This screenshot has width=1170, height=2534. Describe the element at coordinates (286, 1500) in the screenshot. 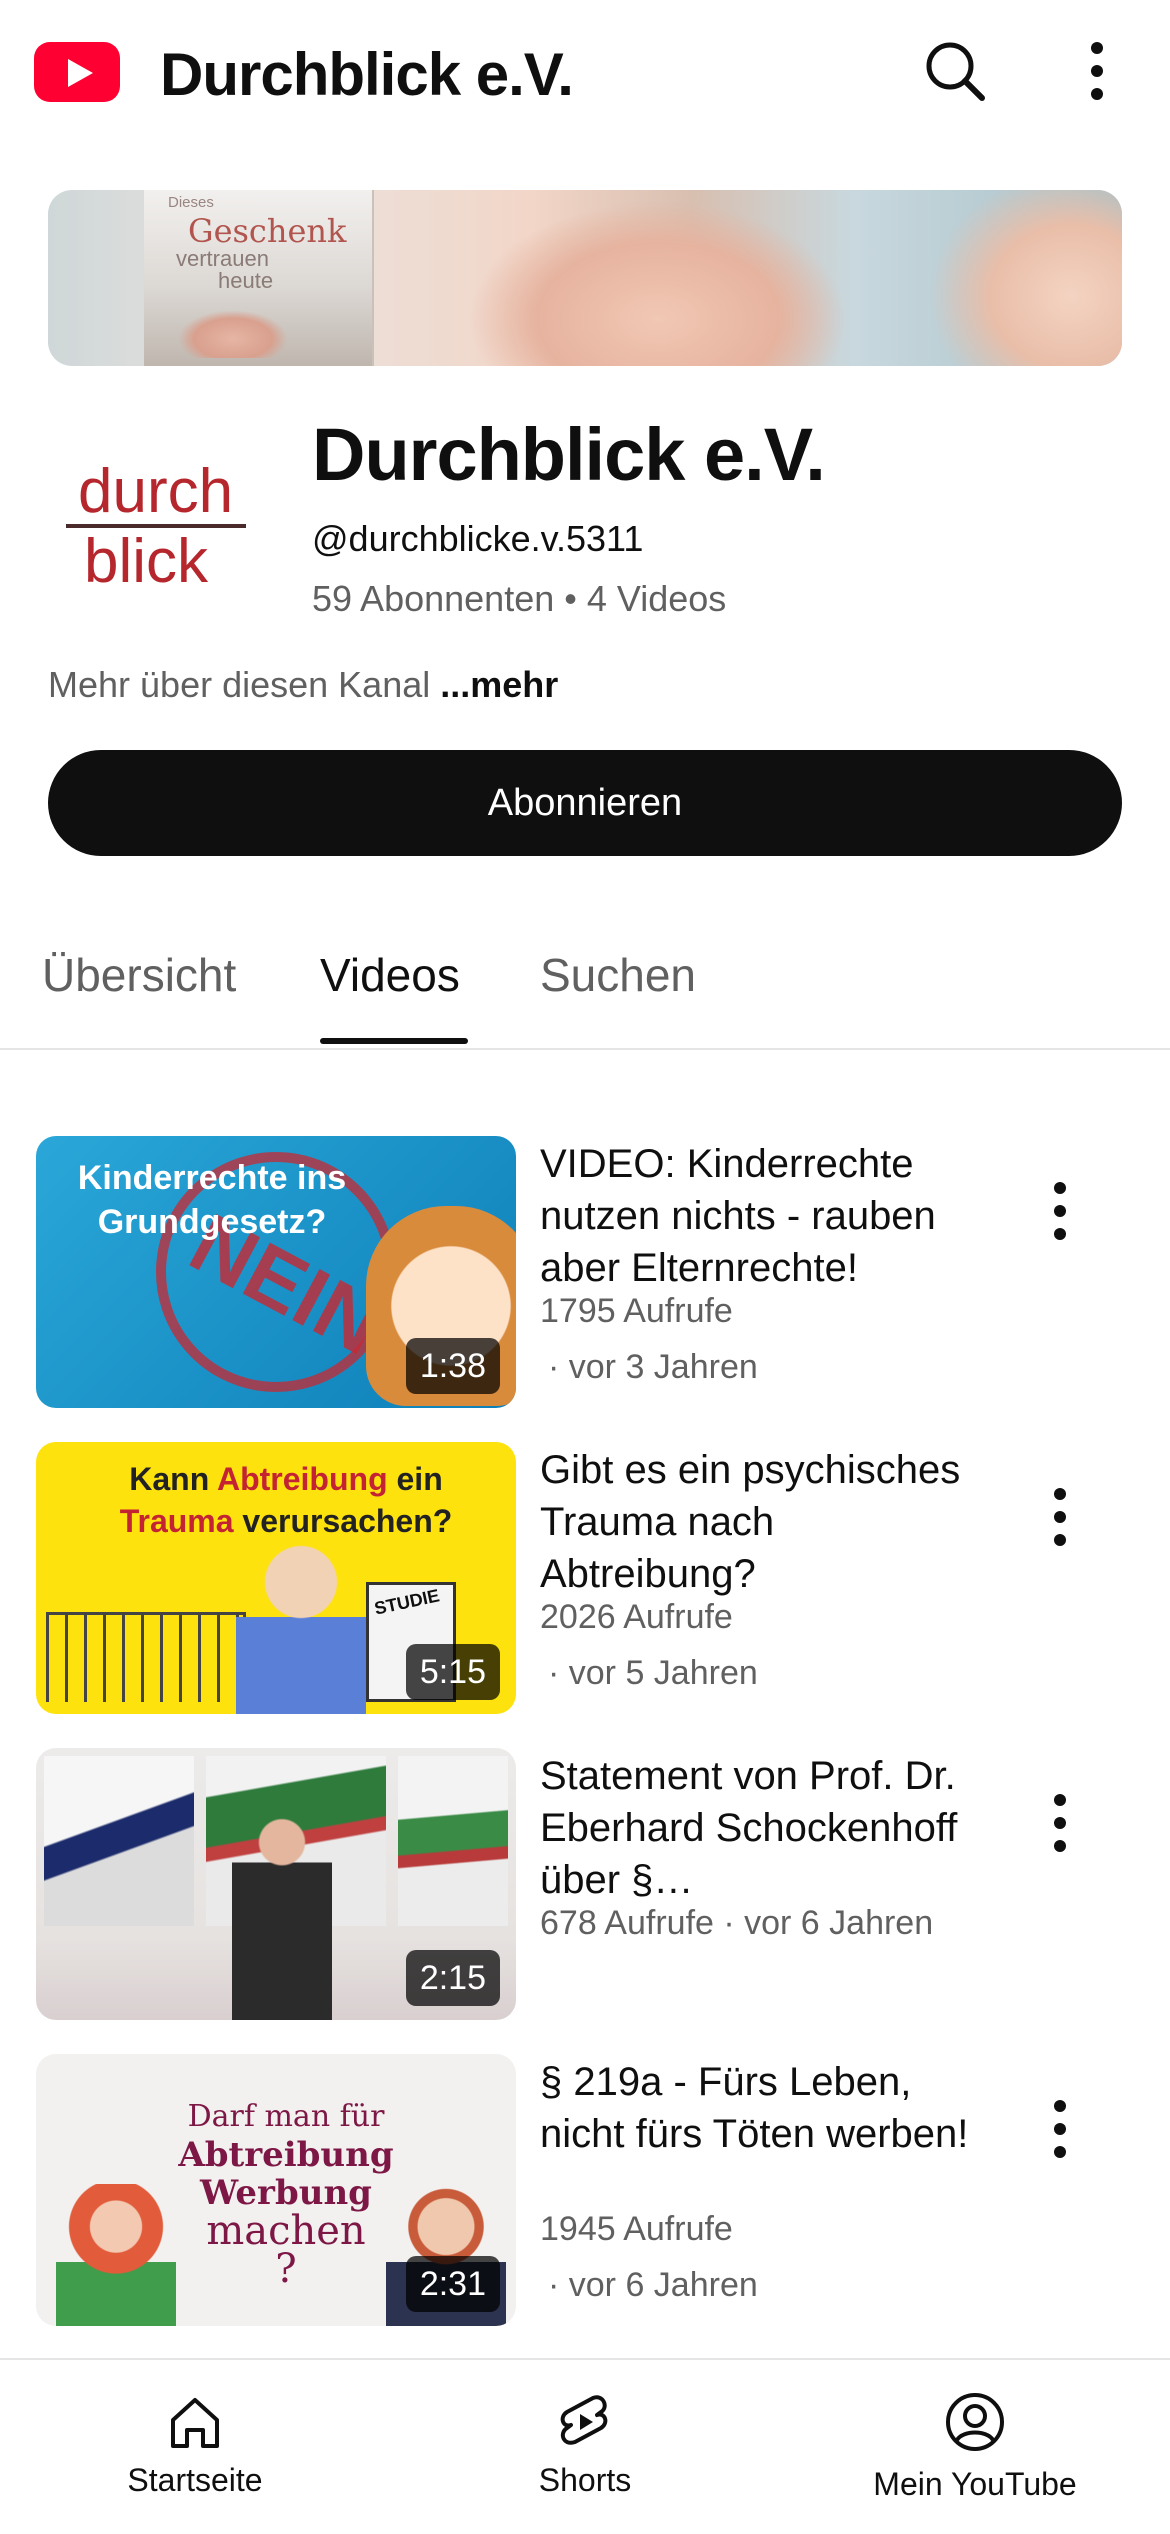

I see `thumbnail-text: Kann Abtreibung ein Trauma verursachen?` at that location.